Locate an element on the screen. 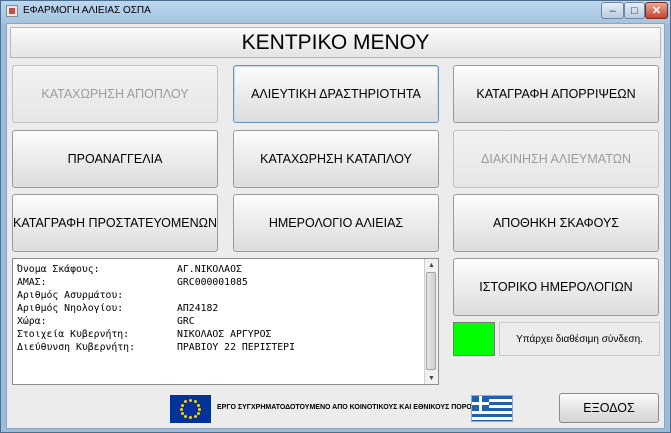 The height and width of the screenshot is (433, 671). maximize-button: □ is located at coordinates (634, 10).